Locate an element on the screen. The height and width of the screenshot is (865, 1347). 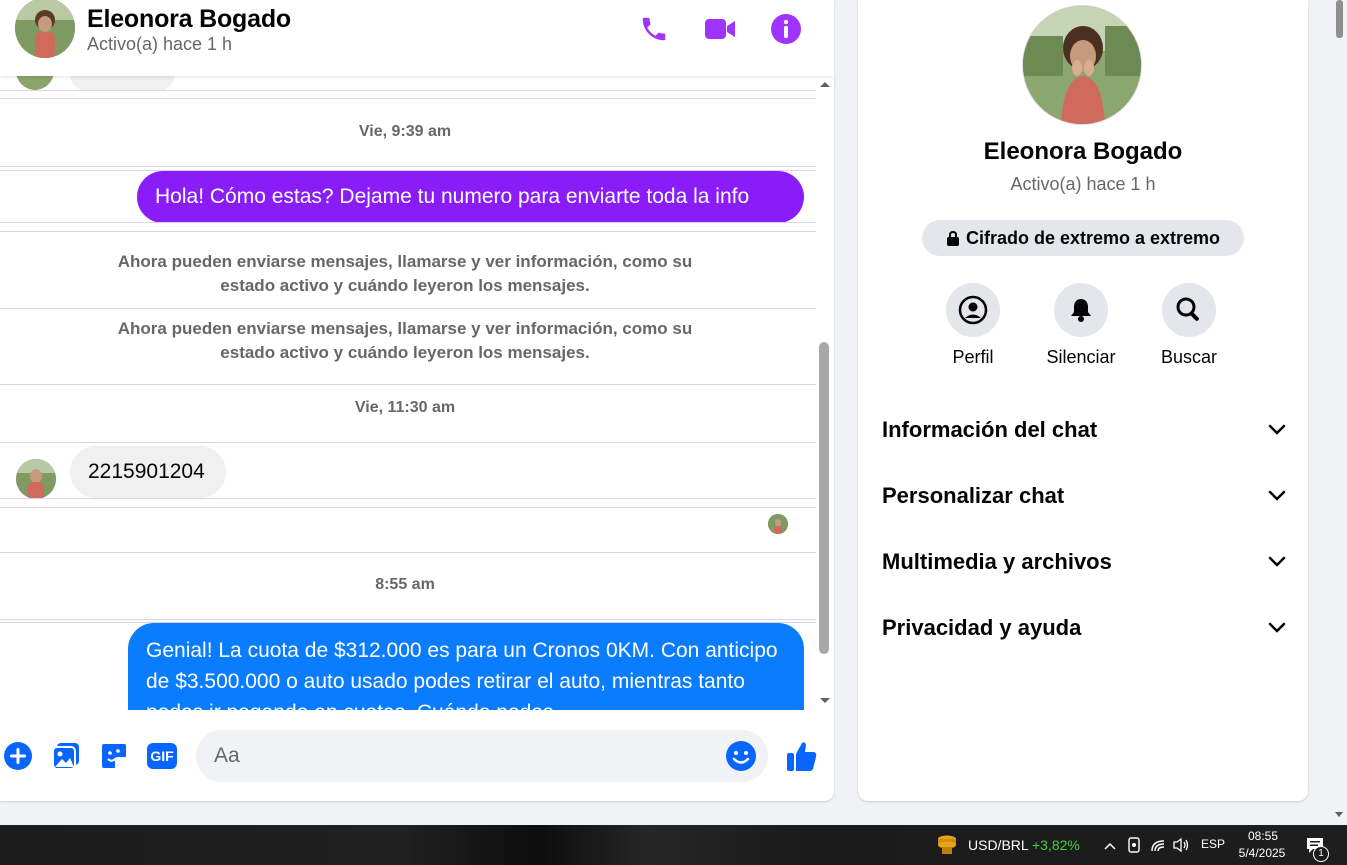
wifi-icon is located at coordinates (1159, 847).